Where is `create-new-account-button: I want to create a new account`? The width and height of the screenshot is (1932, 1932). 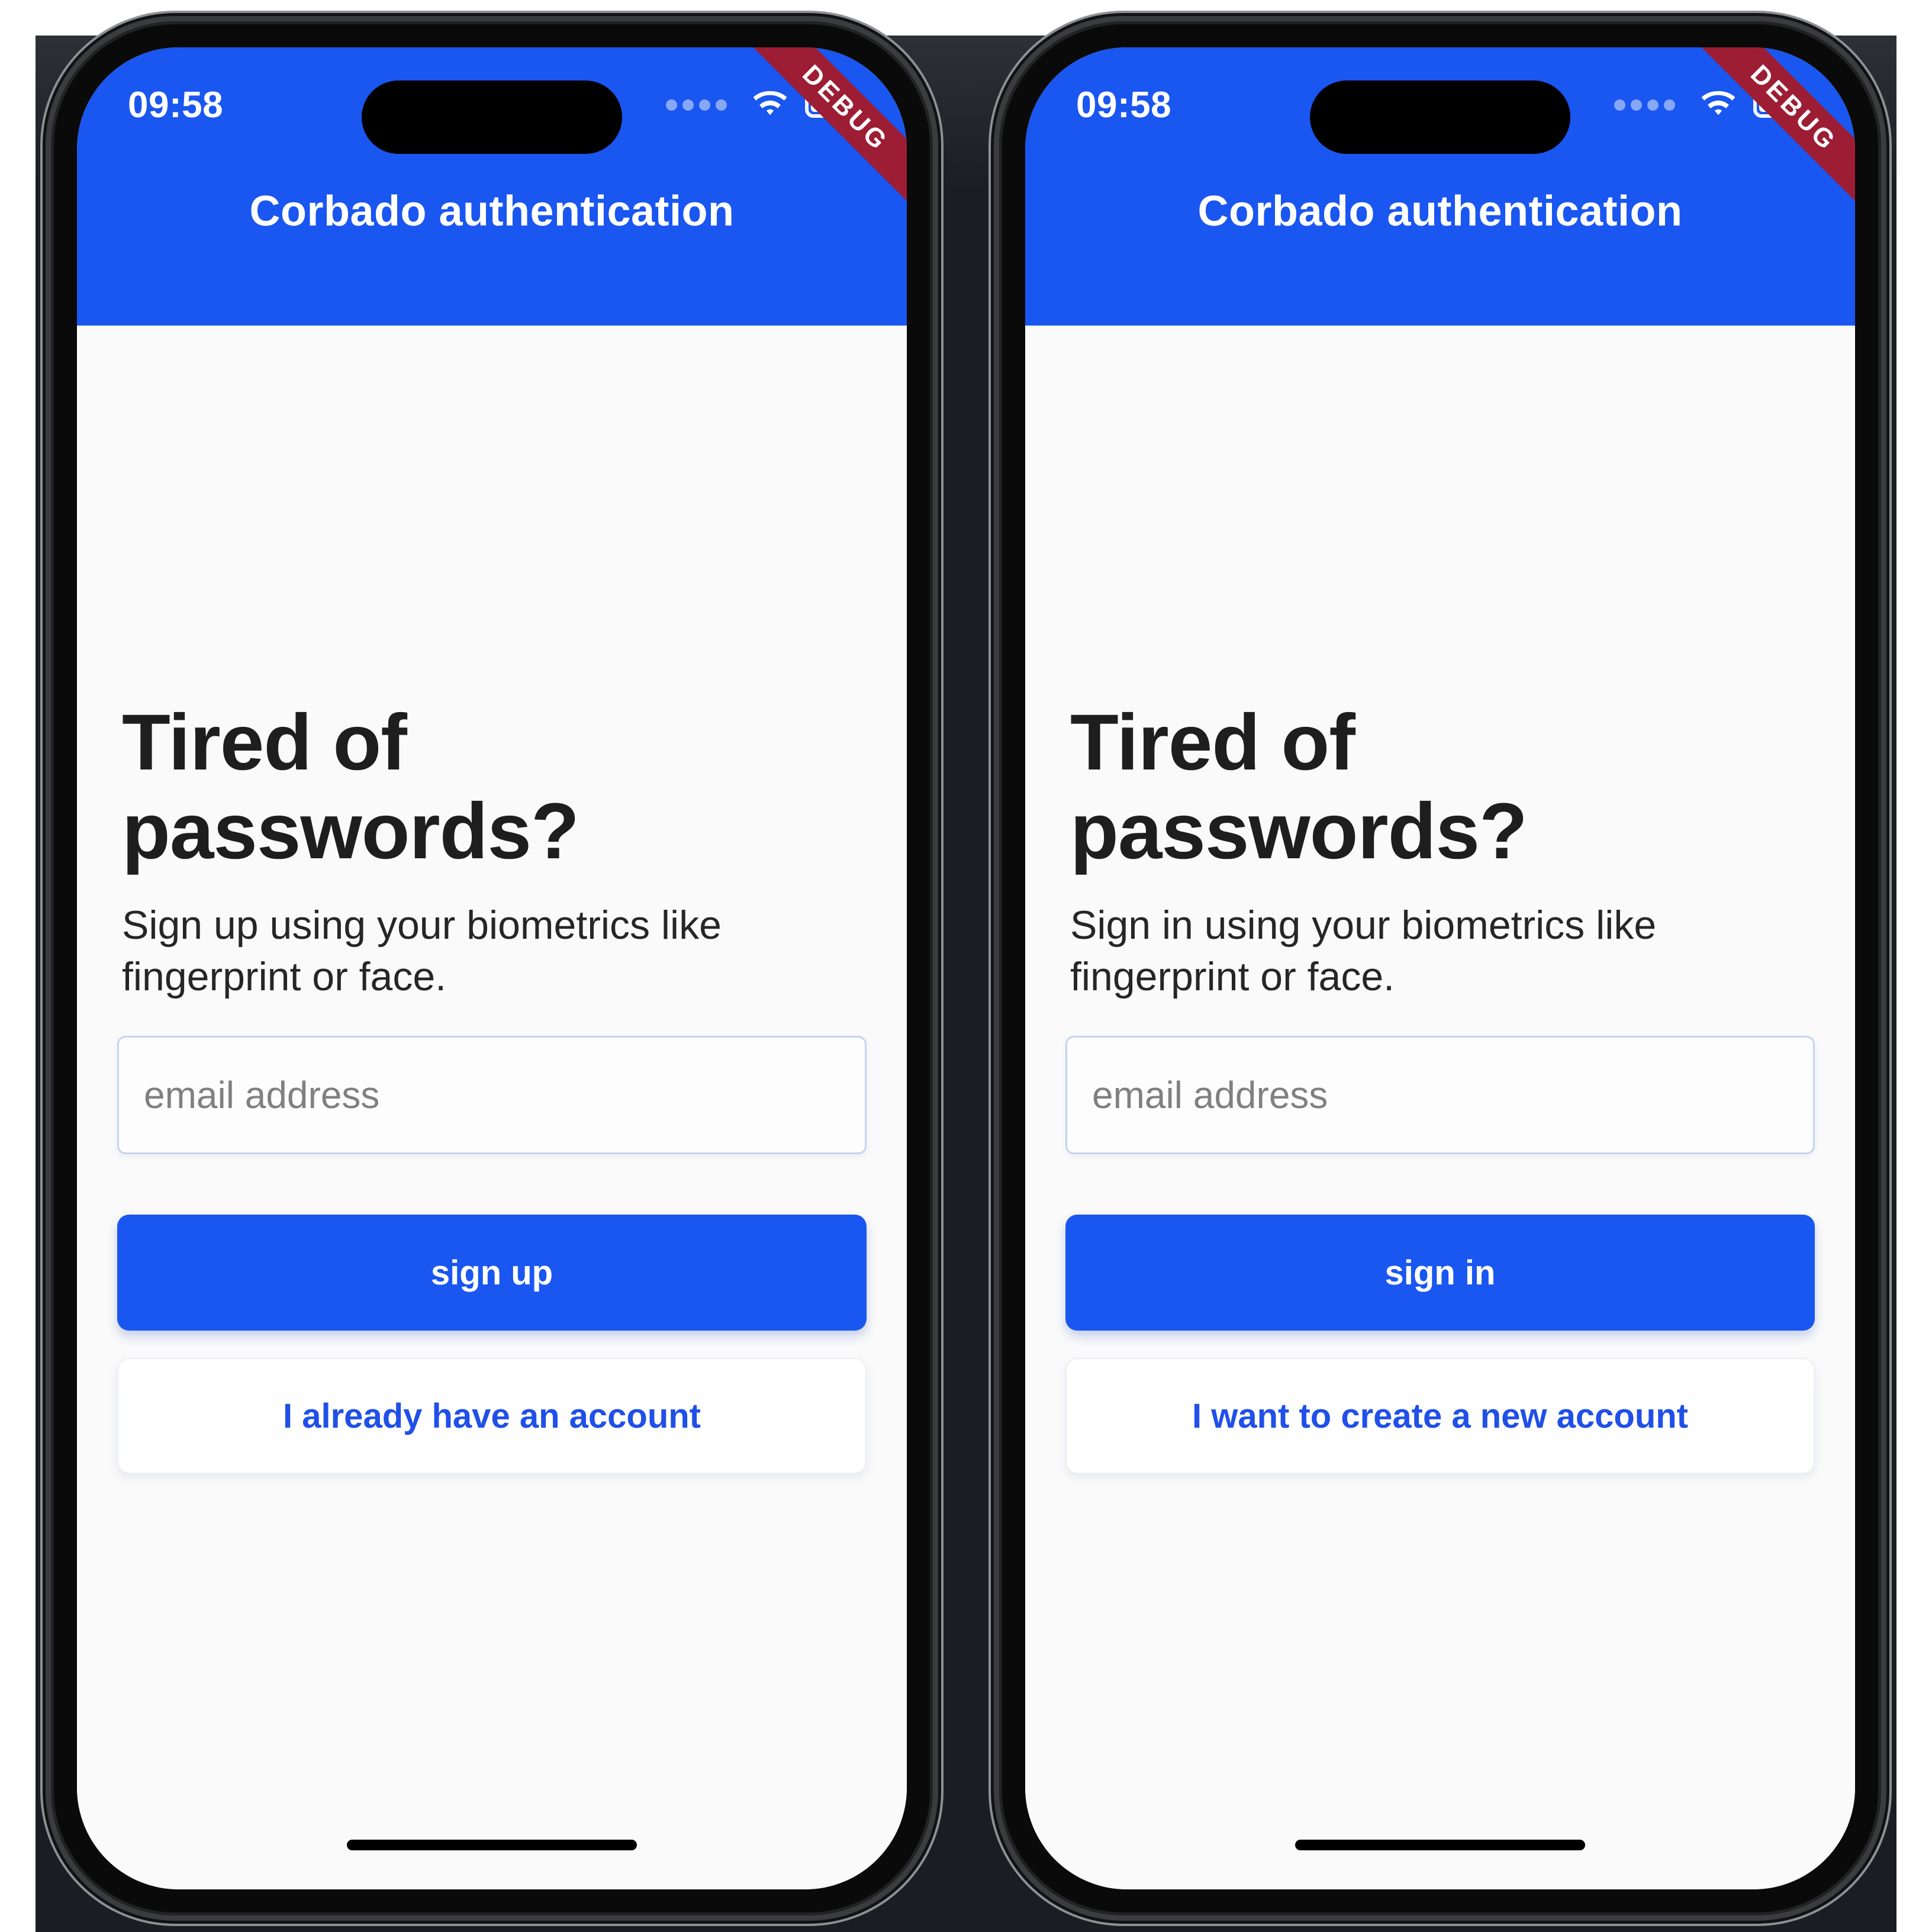
create-new-account-button: I want to create a new account is located at coordinates (1440, 1416).